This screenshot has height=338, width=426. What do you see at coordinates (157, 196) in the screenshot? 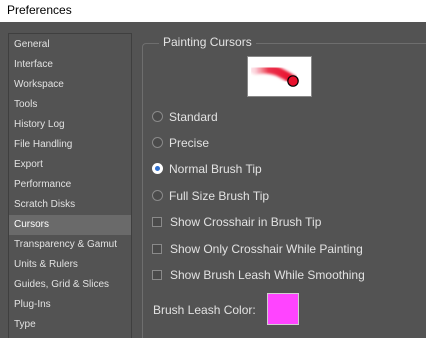
I see `radio-full-size-brush-tip-circle` at bounding box center [157, 196].